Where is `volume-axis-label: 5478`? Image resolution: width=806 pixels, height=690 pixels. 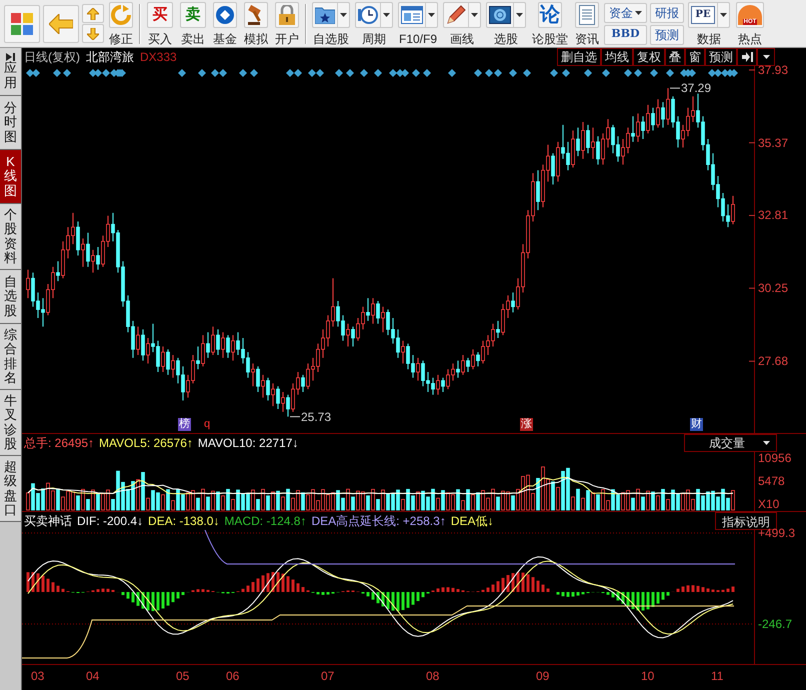
volume-axis-label: 5478 is located at coordinates (771, 481).